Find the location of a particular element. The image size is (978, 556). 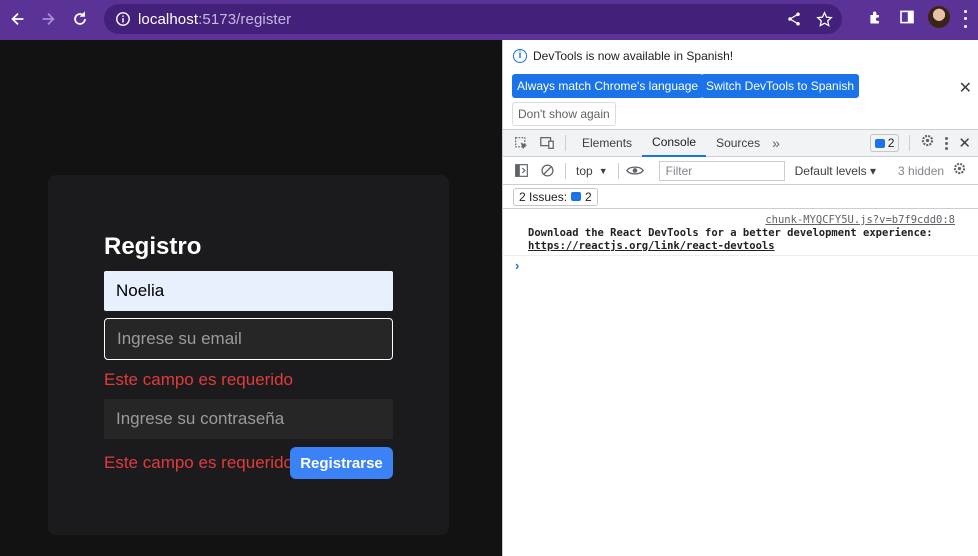

settings-gear-icon is located at coordinates (927, 143).